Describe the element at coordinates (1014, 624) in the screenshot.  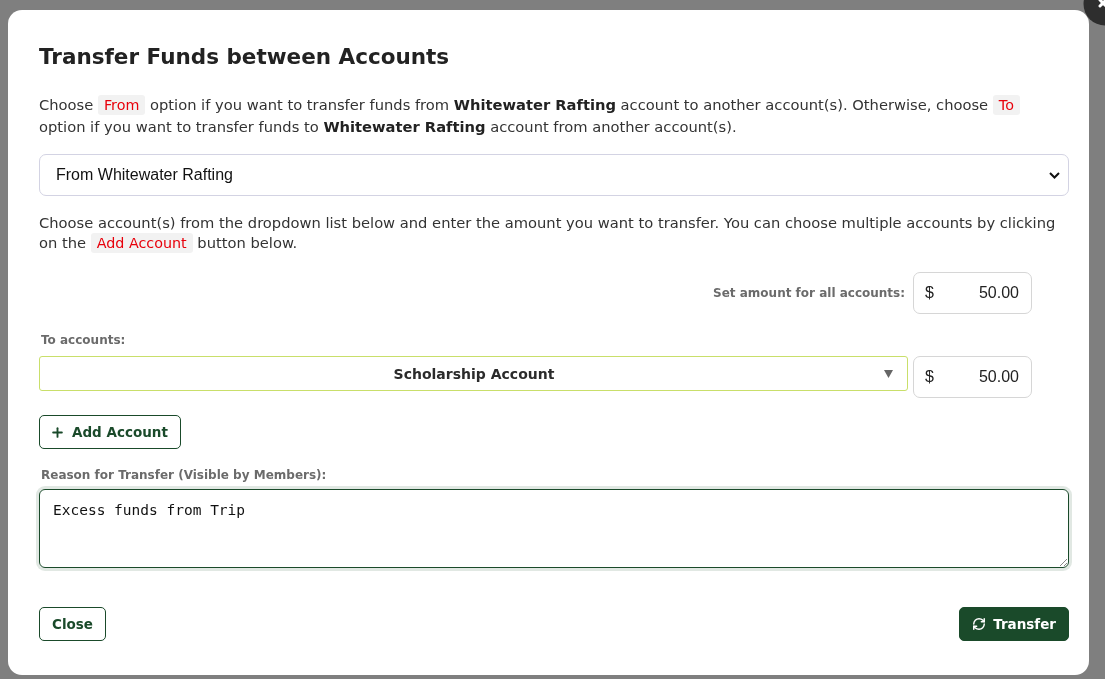
I see `transfer-button: Transfer` at that location.